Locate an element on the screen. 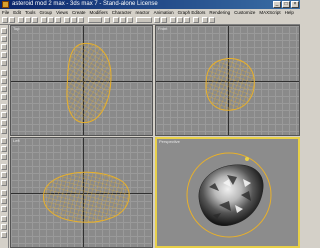 This screenshot has height=248, width=320. scale-icon is located at coordinates (81, 20).